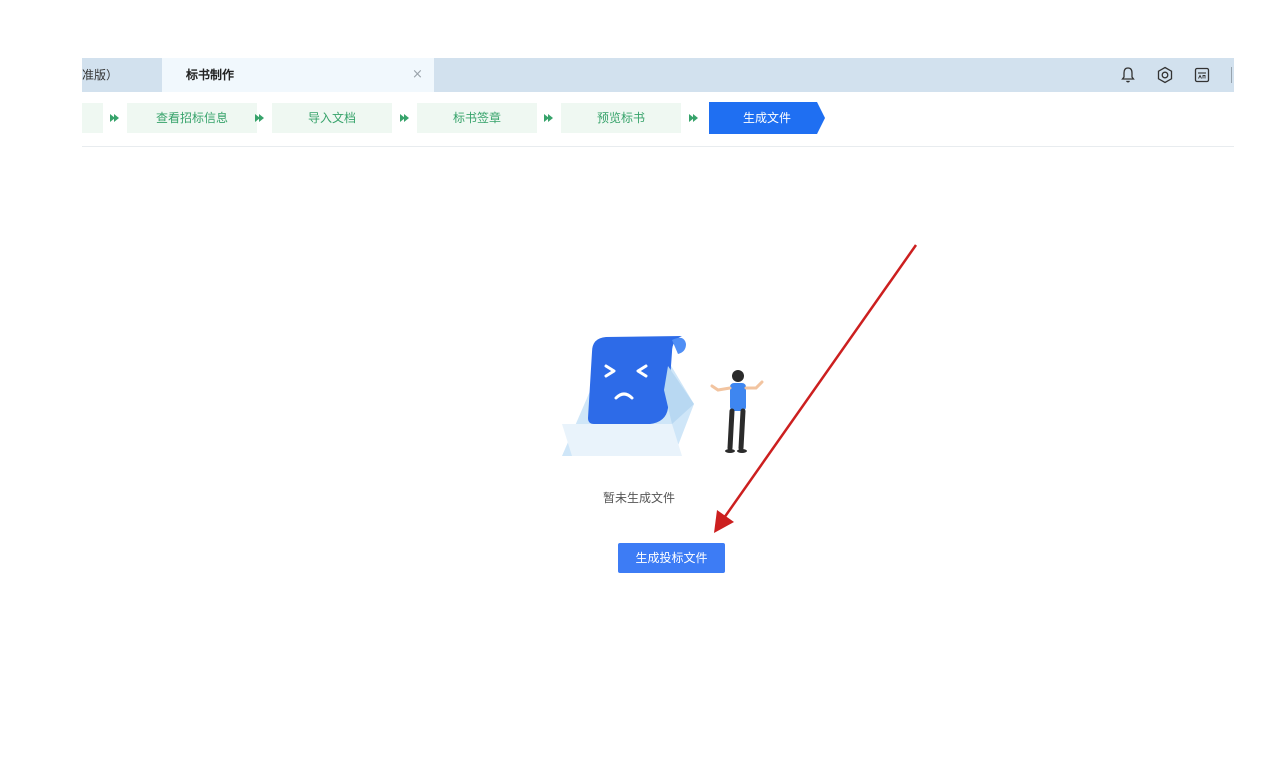  What do you see at coordinates (1128, 75) in the screenshot?
I see `bell-icon` at bounding box center [1128, 75].